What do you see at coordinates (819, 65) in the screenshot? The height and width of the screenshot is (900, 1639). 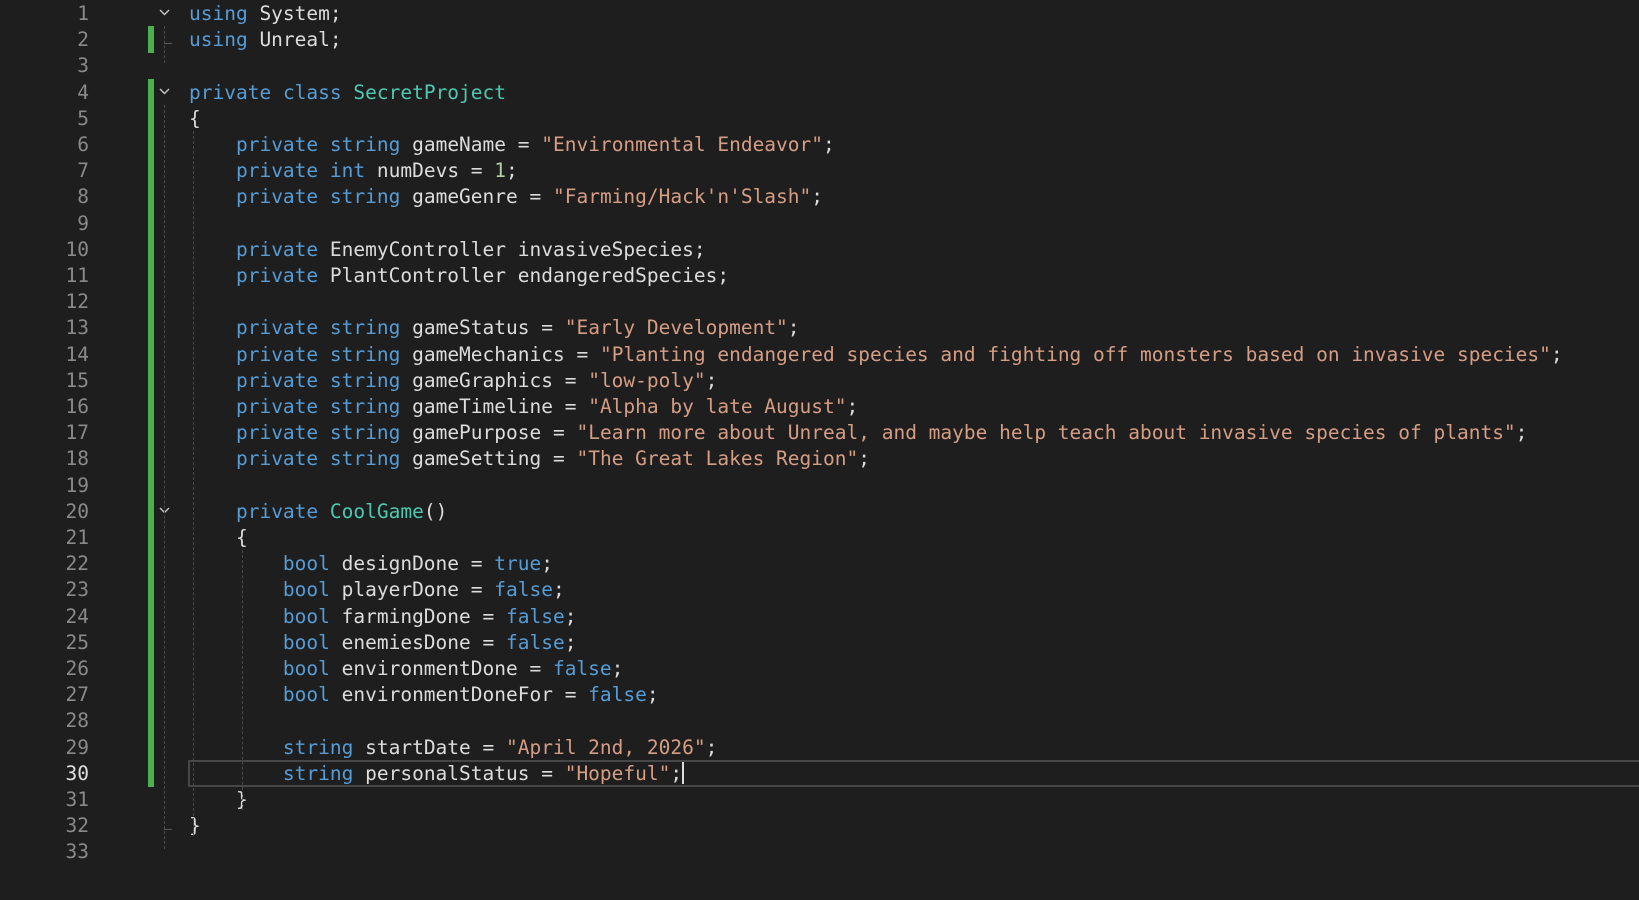 I see `code-line: 3` at bounding box center [819, 65].